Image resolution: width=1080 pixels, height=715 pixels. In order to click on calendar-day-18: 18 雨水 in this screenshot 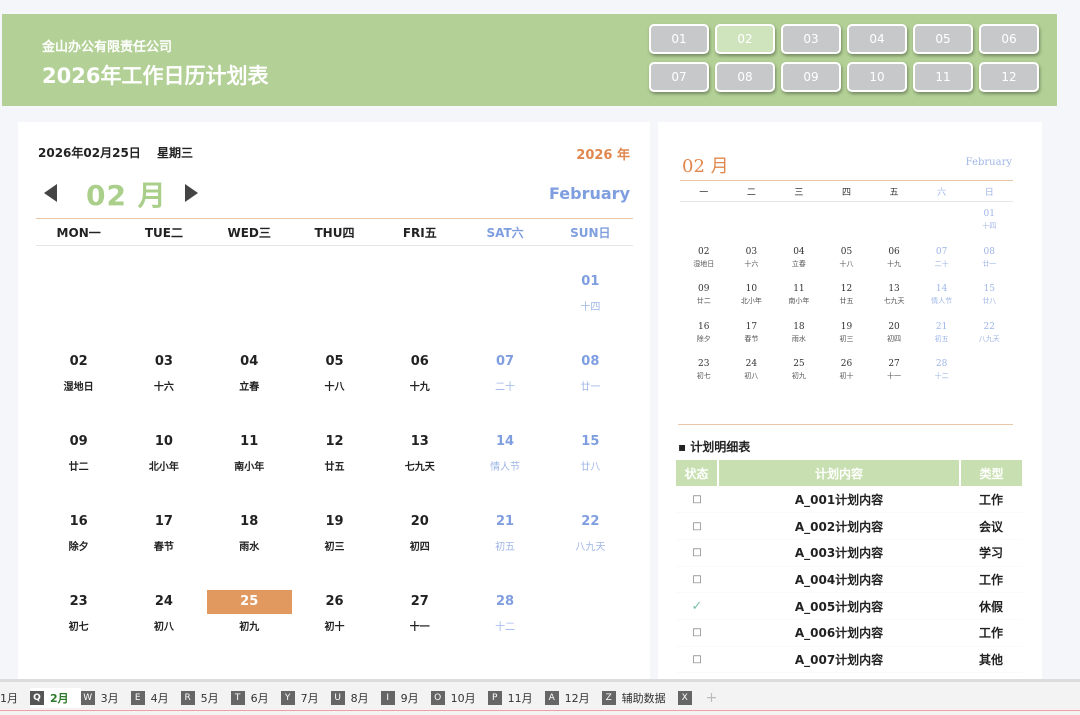, I will do `click(249, 550)`.